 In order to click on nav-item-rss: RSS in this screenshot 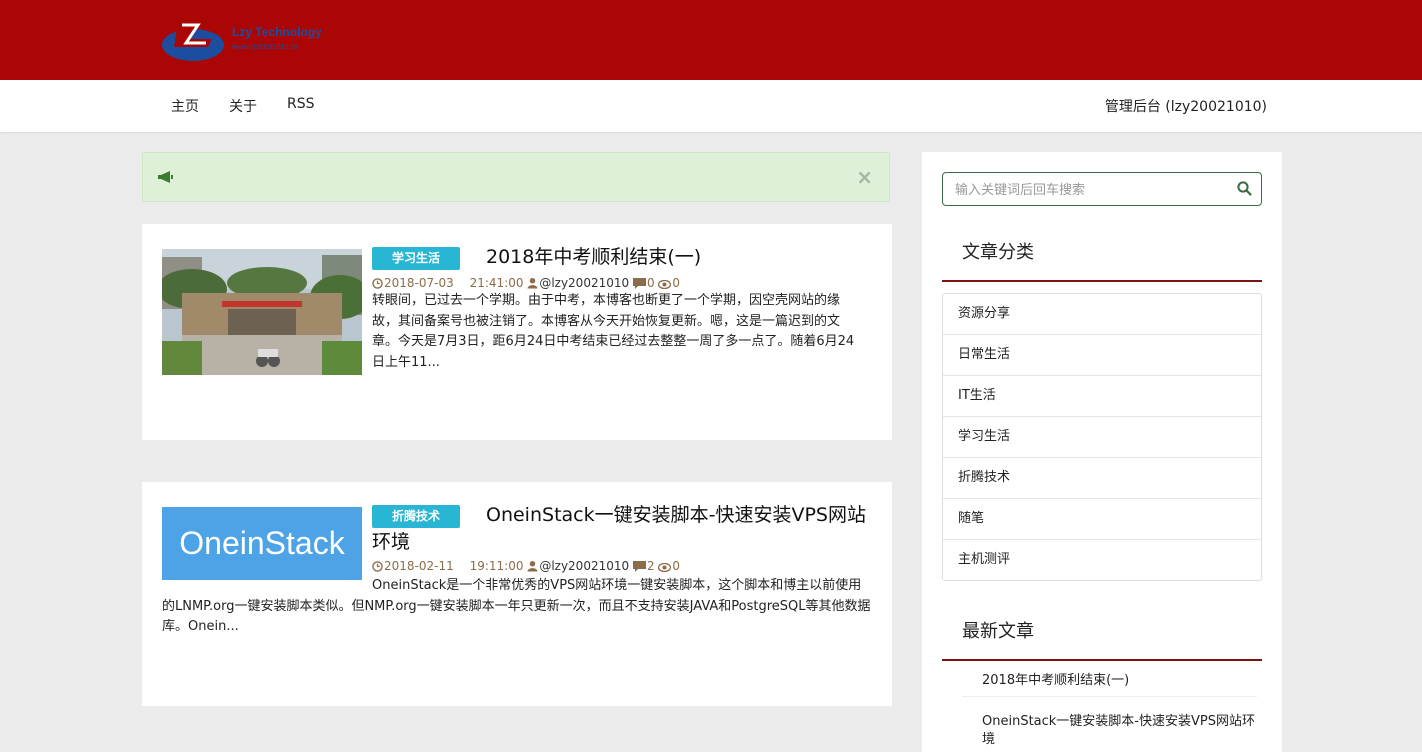, I will do `click(301, 104)`.